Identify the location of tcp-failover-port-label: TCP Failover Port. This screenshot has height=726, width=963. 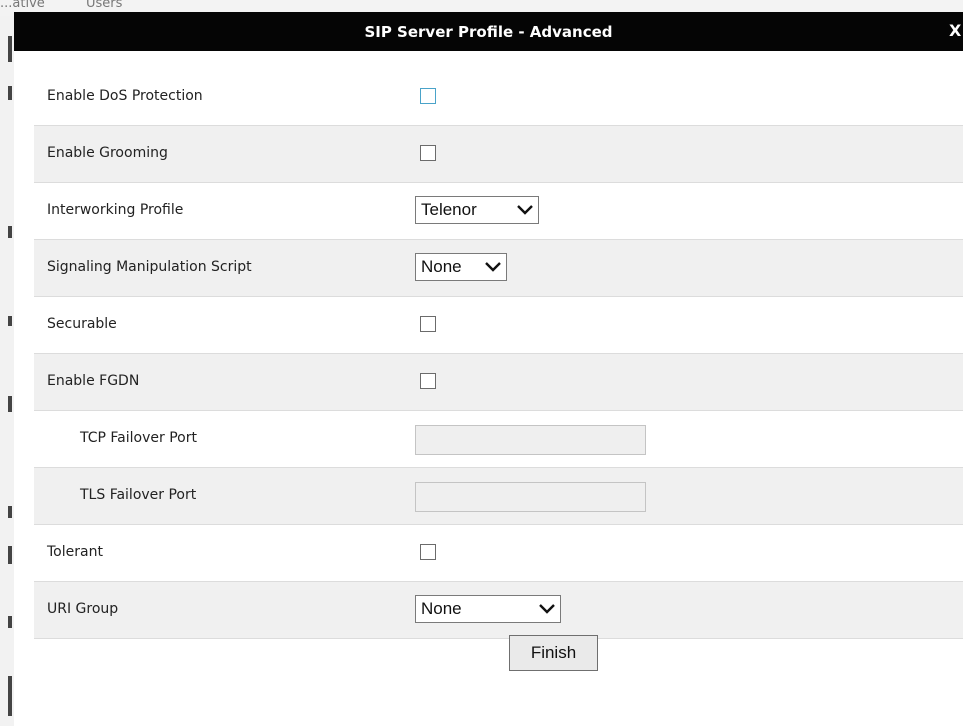
(138, 438).